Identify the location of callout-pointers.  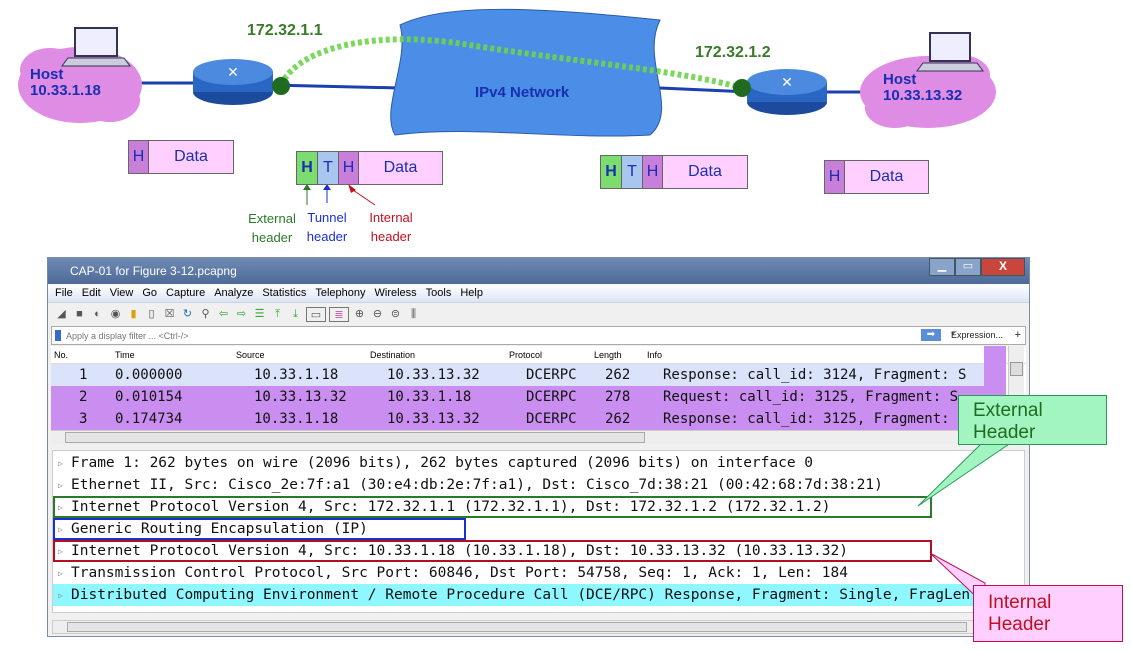
(967, 523).